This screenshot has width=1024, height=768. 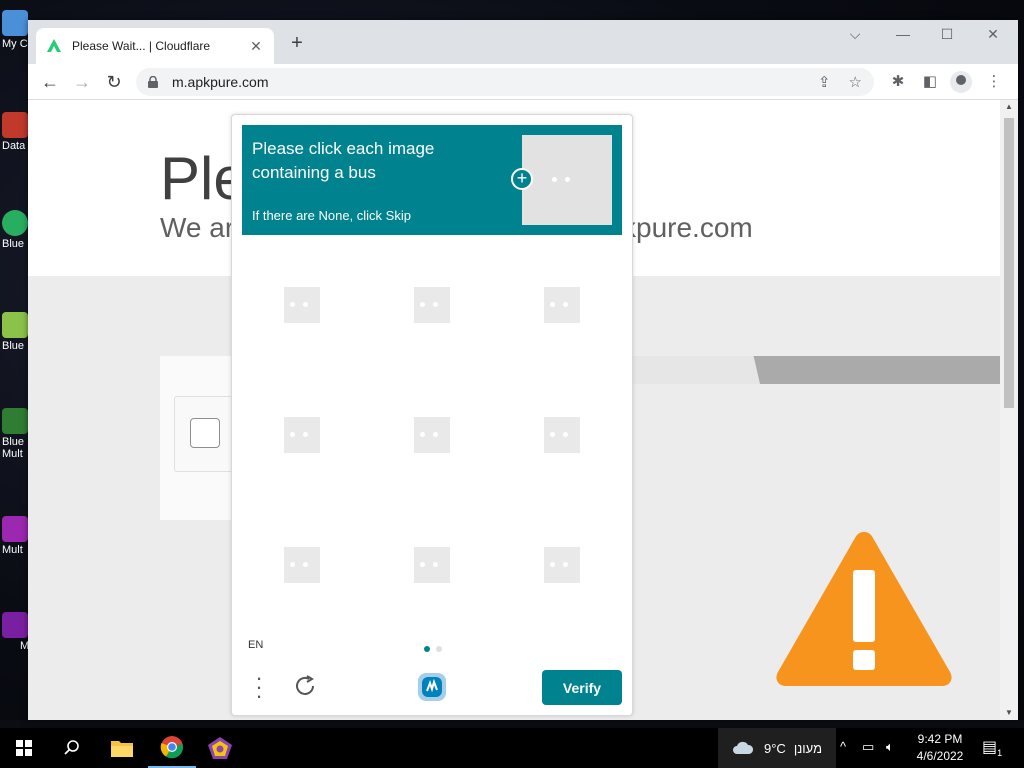 I want to click on search-icon, so click(x=71, y=747).